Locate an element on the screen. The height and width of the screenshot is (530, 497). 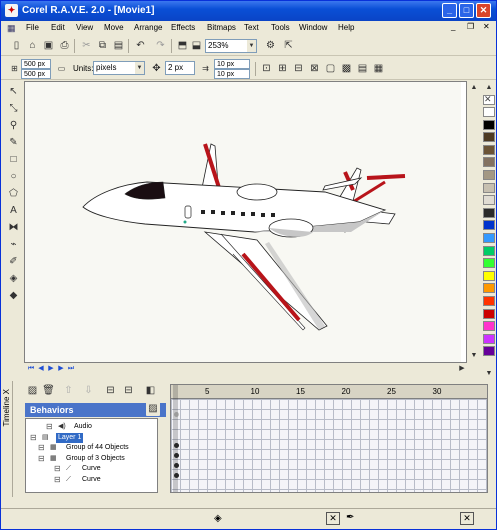
palette-scroll-down-icon: ▼ is located at coordinates (489, 373).